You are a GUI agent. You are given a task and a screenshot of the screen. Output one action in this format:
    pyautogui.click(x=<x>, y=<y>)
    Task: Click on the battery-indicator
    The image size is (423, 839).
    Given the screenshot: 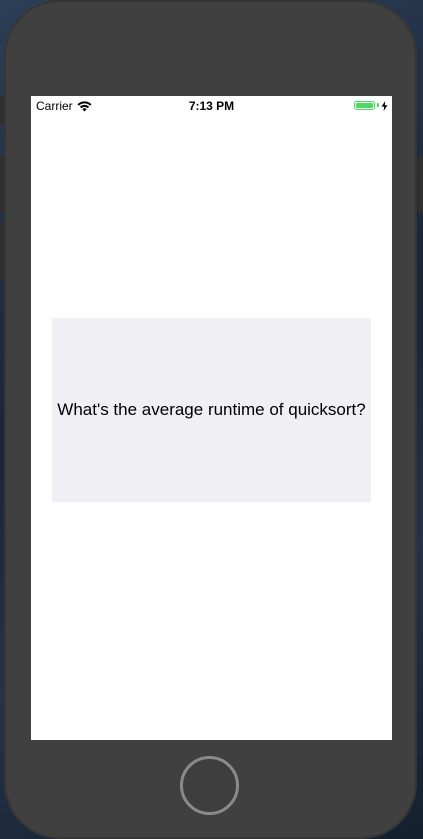 What is the action you would take?
    pyautogui.click(x=371, y=105)
    